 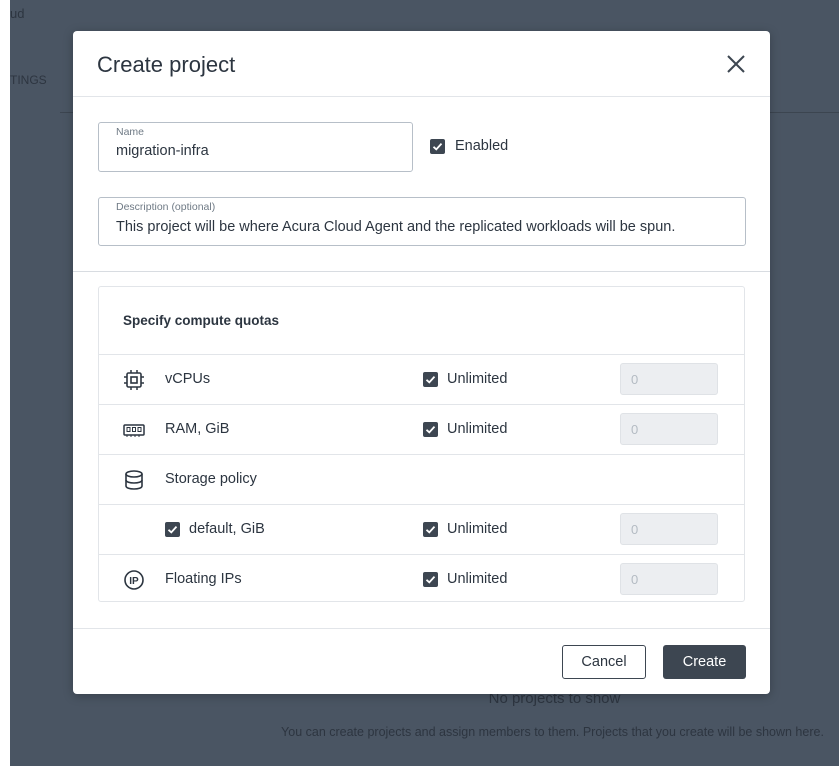 What do you see at coordinates (255, 147) in the screenshot?
I see `name-field: Name migration-infra` at bounding box center [255, 147].